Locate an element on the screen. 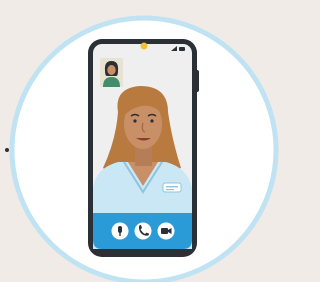  end-call-button is located at coordinates (143, 231).